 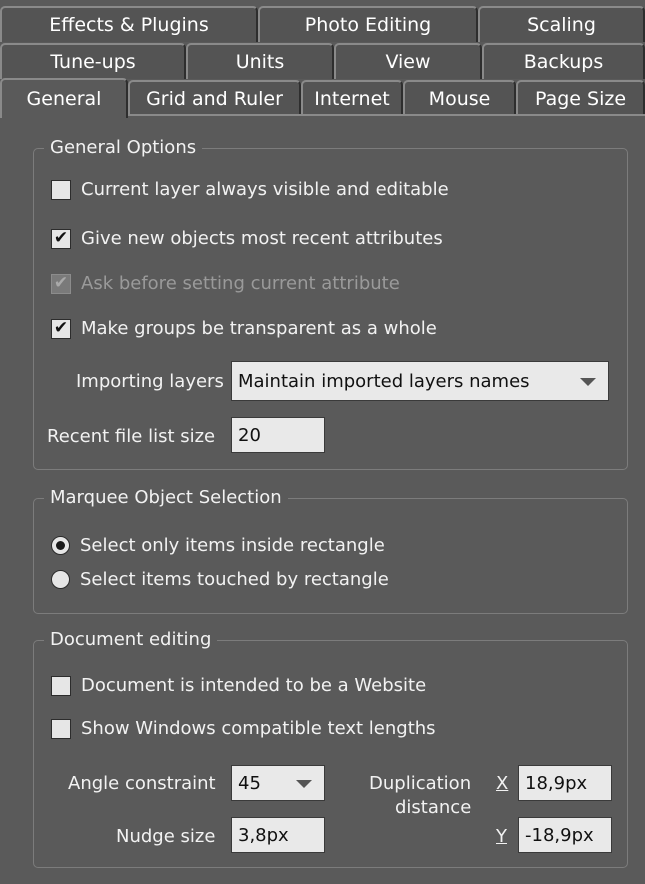 I want to click on tab-label: Mouse, so click(x=459, y=99).